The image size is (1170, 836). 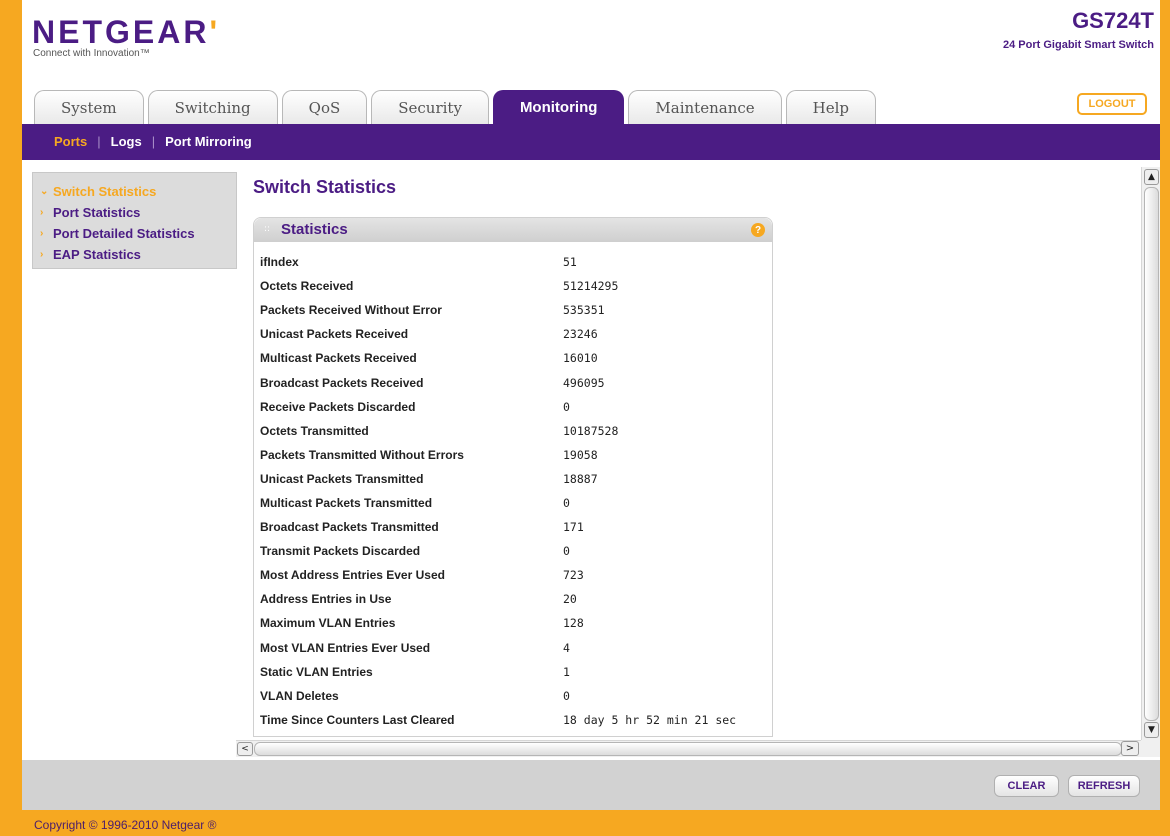 What do you see at coordinates (208, 141) in the screenshot?
I see `subnav-item-port-mirroring: Port Mirroring` at bounding box center [208, 141].